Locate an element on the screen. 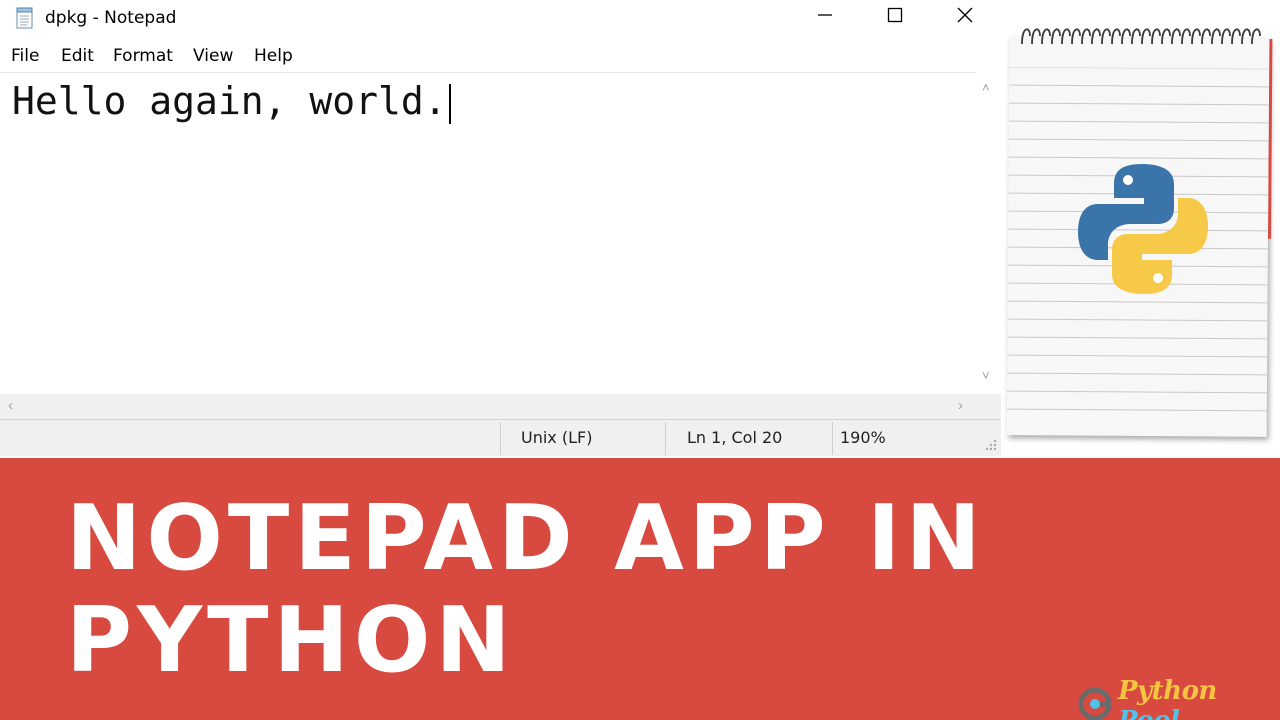 The width and height of the screenshot is (1280, 720). banner-title-line-2: PYTHON is located at coordinates (291, 640).